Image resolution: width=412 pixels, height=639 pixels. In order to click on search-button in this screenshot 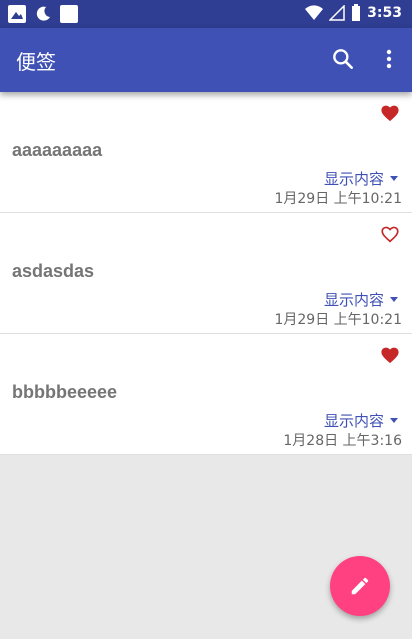, I will do `click(343, 59)`.